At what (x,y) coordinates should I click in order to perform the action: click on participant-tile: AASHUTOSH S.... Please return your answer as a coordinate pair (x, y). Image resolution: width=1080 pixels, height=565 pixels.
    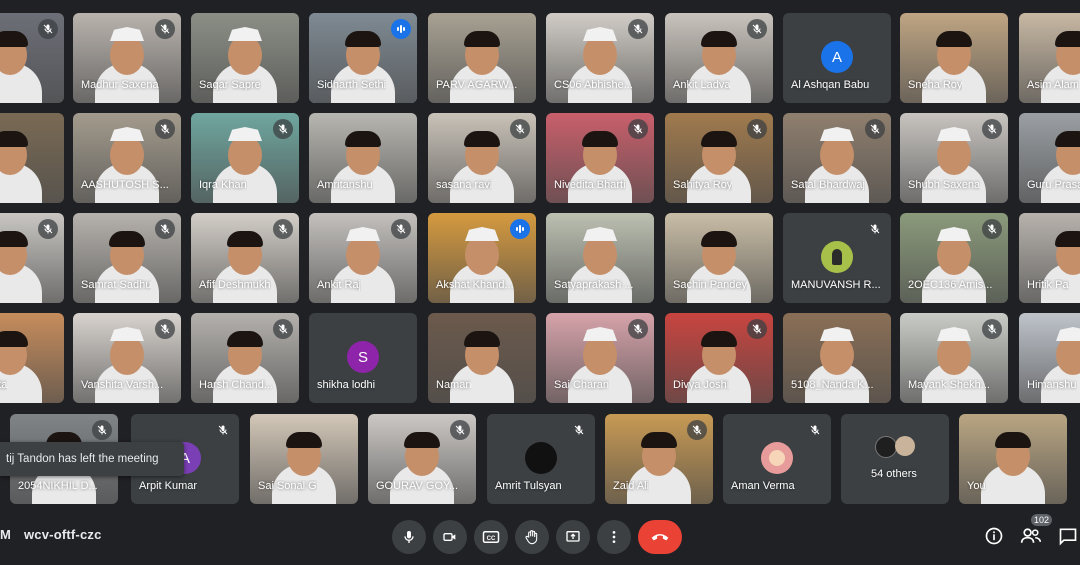
    Looking at the image, I should click on (127, 158).